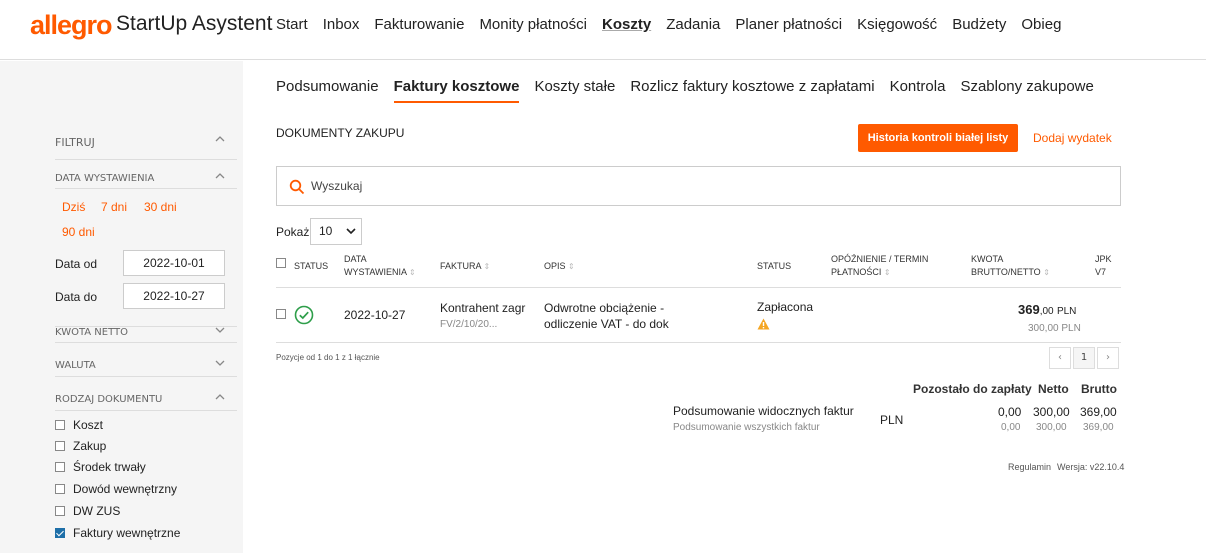 The image size is (1206, 553). Describe the element at coordinates (293, 232) in the screenshot. I see `page-size-label: Pokaż` at that location.